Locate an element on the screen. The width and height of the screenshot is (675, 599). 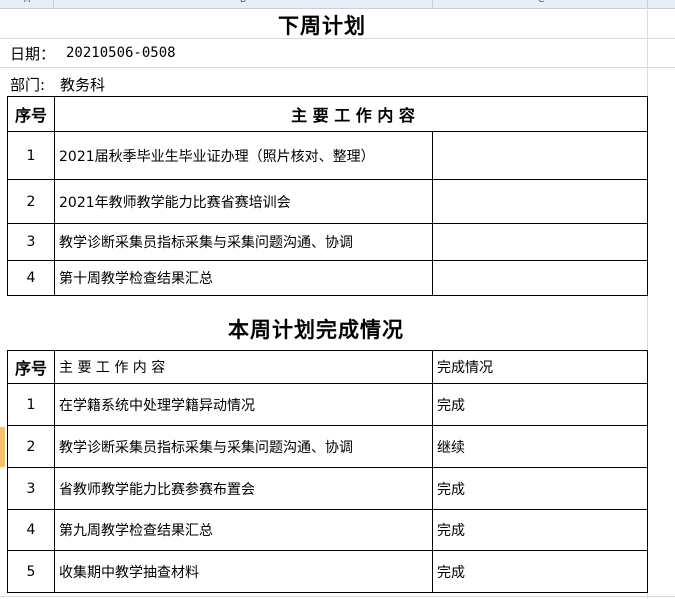
table-header-row: 序号 主 要 工 作 内 容 is located at coordinates (328, 114).